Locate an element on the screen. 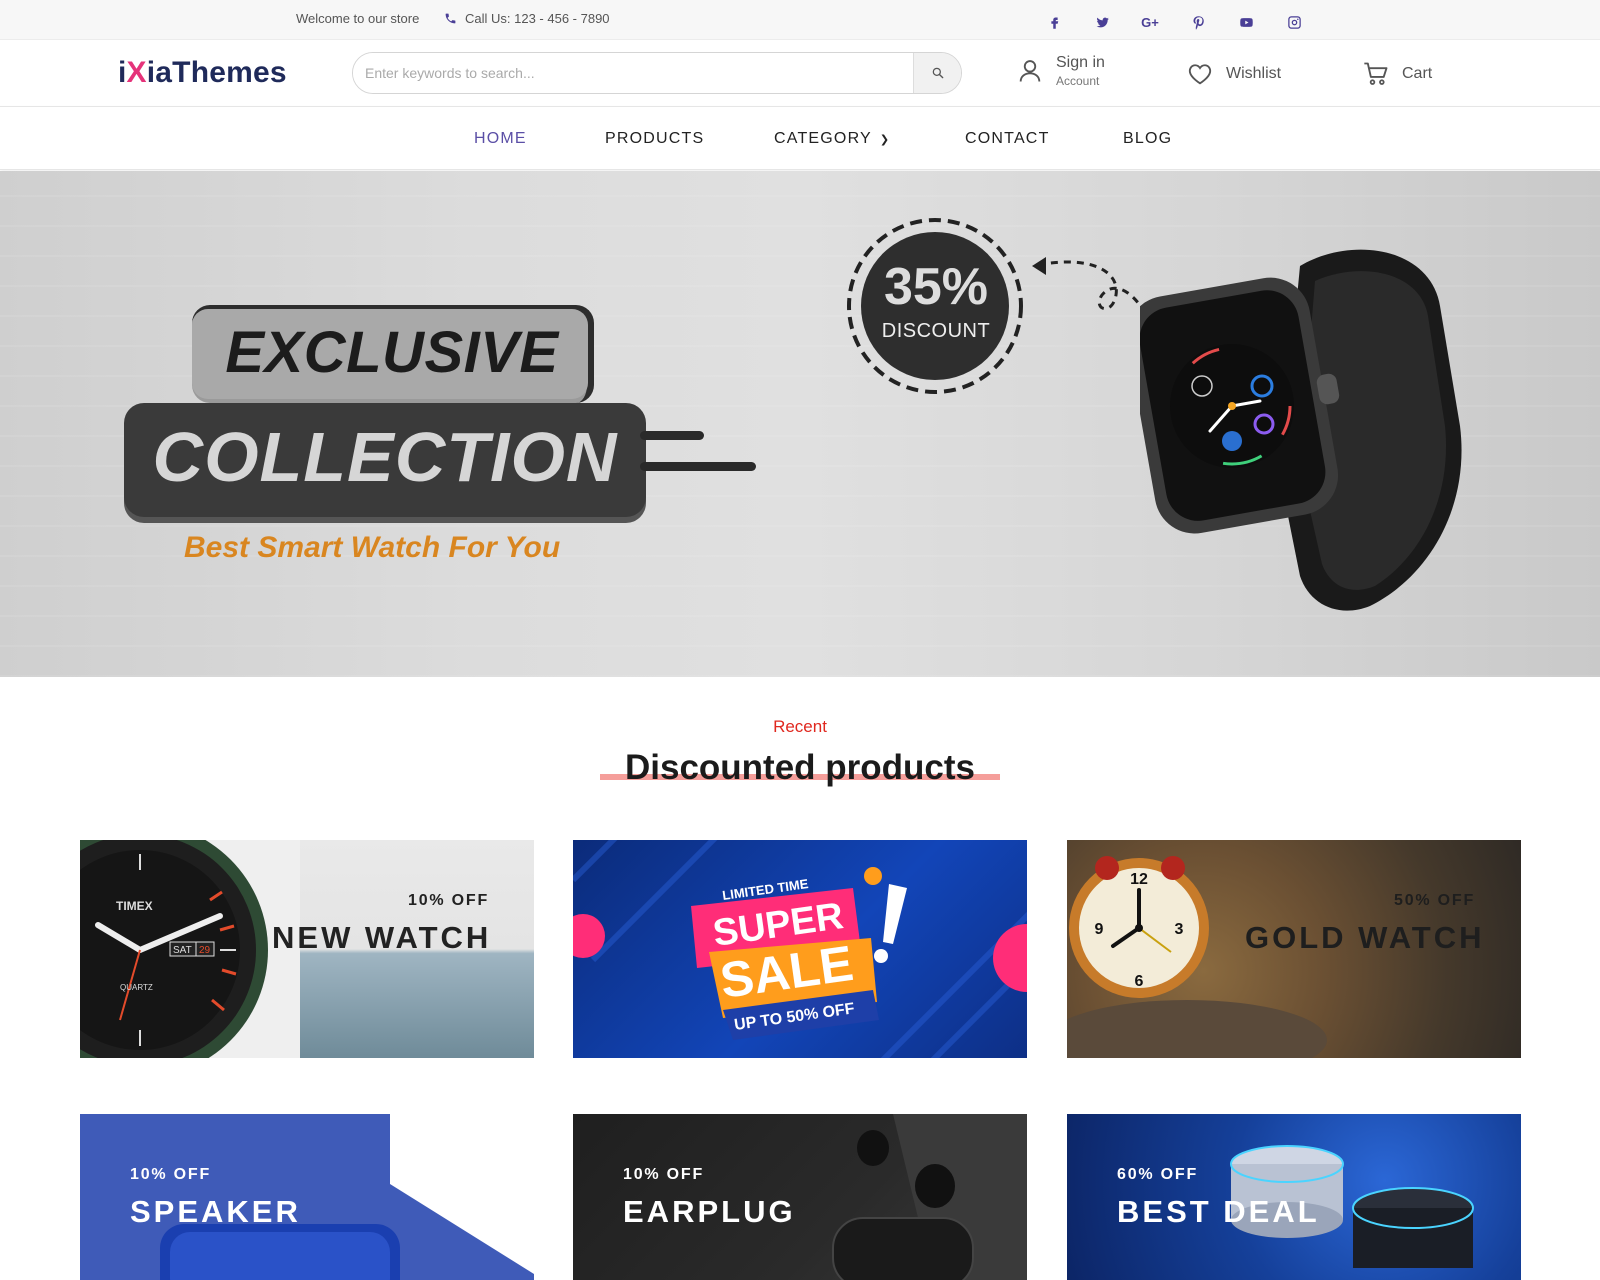 Image resolution: width=1600 pixels, height=1280 pixels. wishlist-link: Wishlist is located at coordinates (1233, 74).